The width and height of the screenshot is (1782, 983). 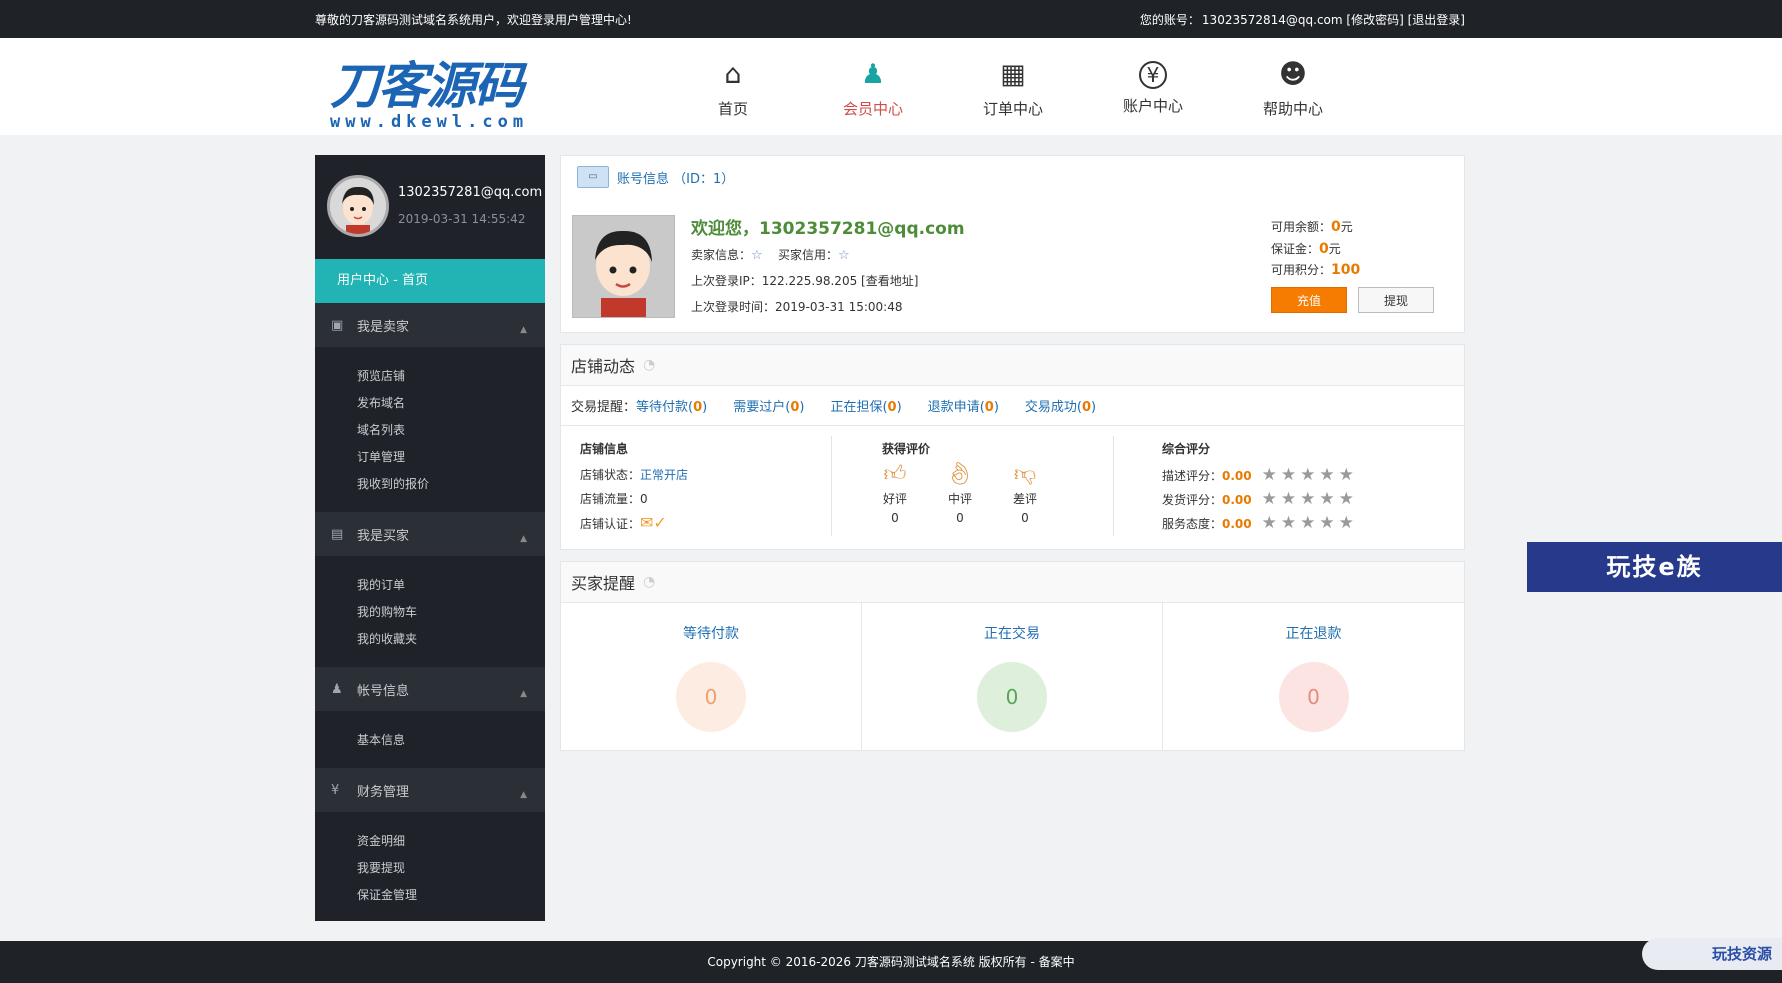 What do you see at coordinates (1012, 697) in the screenshot?
I see `buyer-count-circle: 0` at bounding box center [1012, 697].